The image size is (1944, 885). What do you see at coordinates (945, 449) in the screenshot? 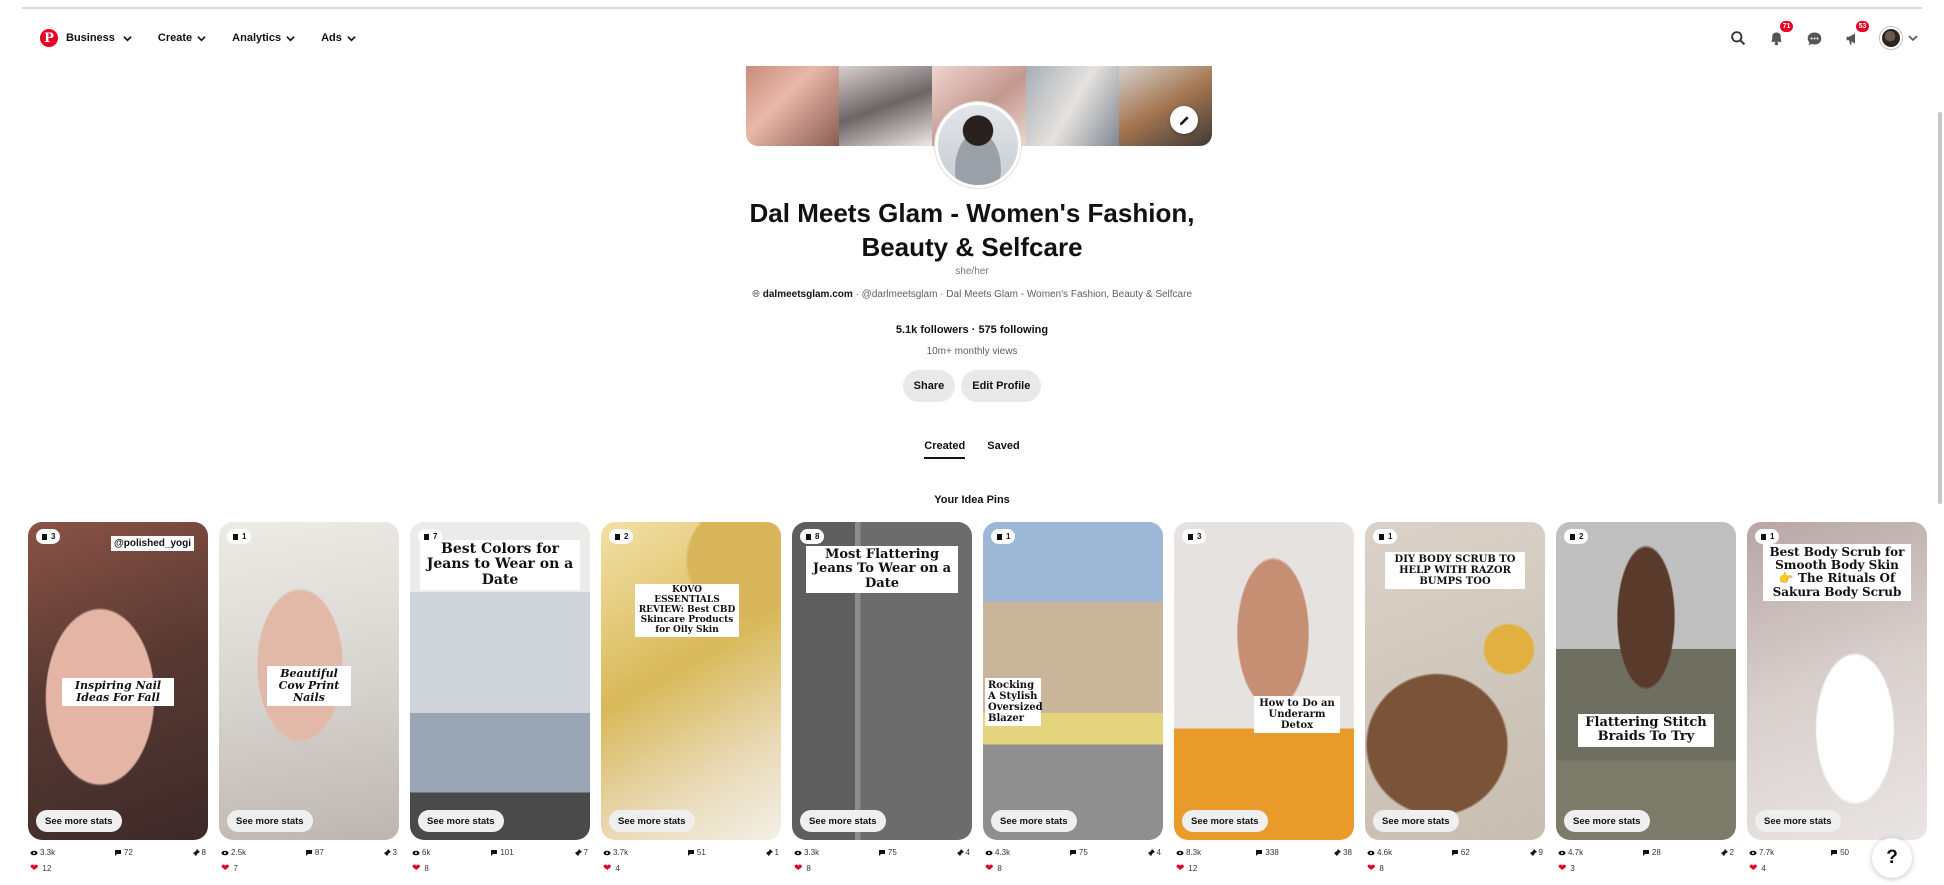
I see `tab-created: Created` at bounding box center [945, 449].